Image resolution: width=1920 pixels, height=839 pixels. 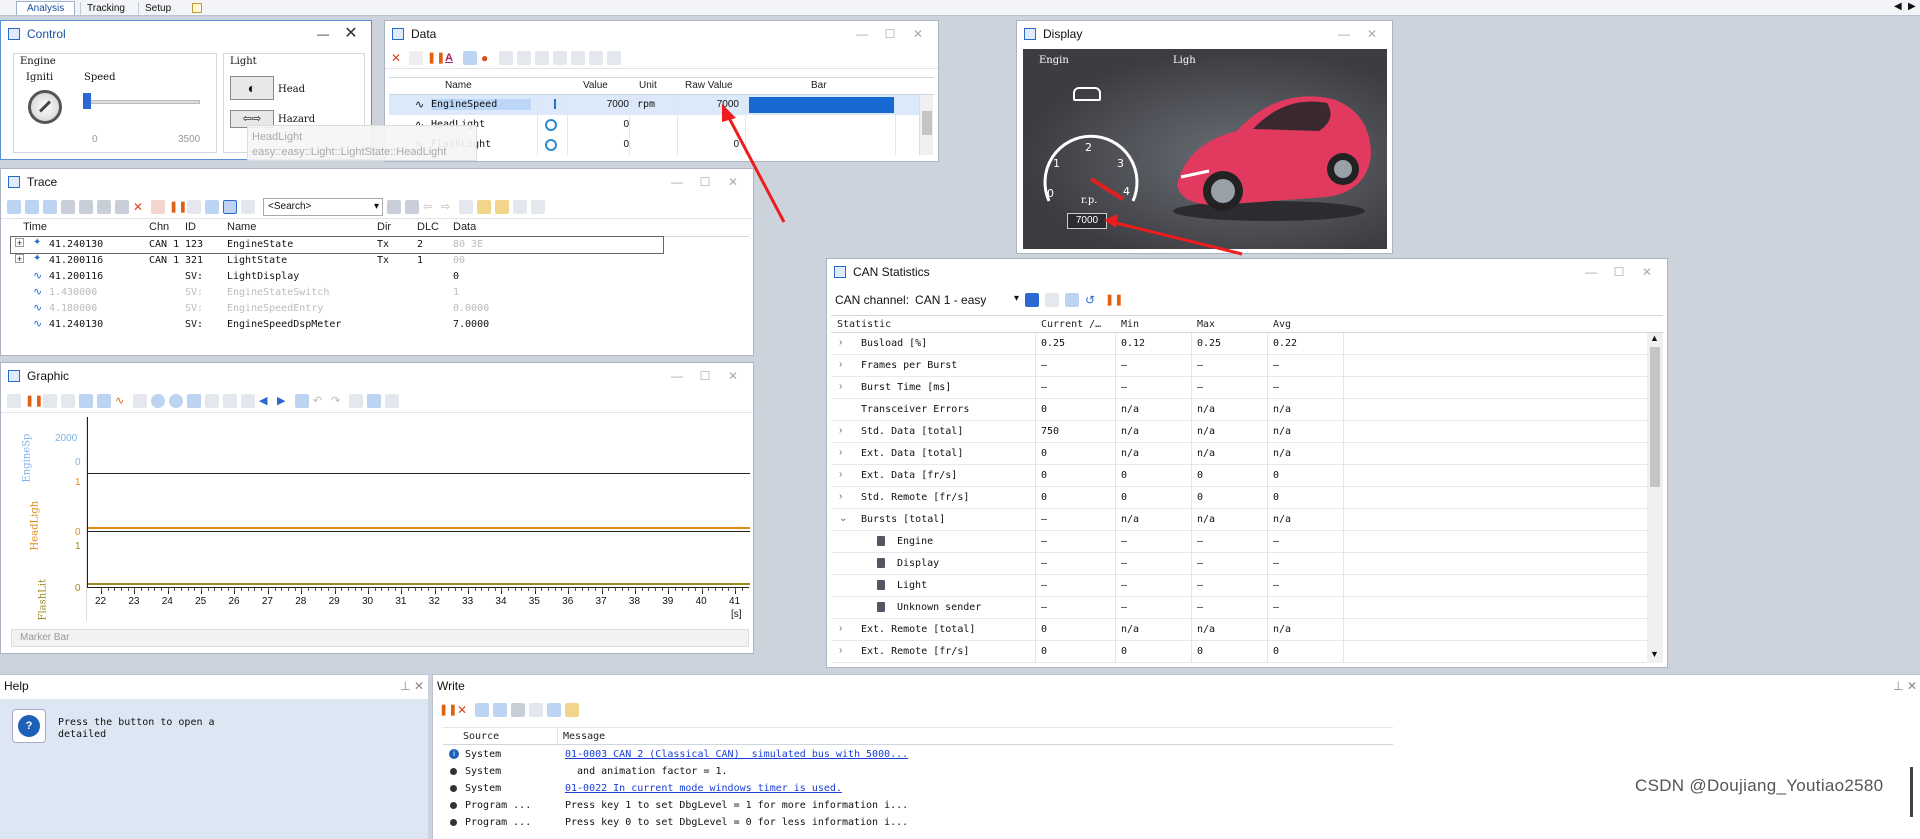 What do you see at coordinates (349, 152) in the screenshot?
I see `tooltip-path: easy::easy::Light::LightState::HeadLight` at bounding box center [349, 152].